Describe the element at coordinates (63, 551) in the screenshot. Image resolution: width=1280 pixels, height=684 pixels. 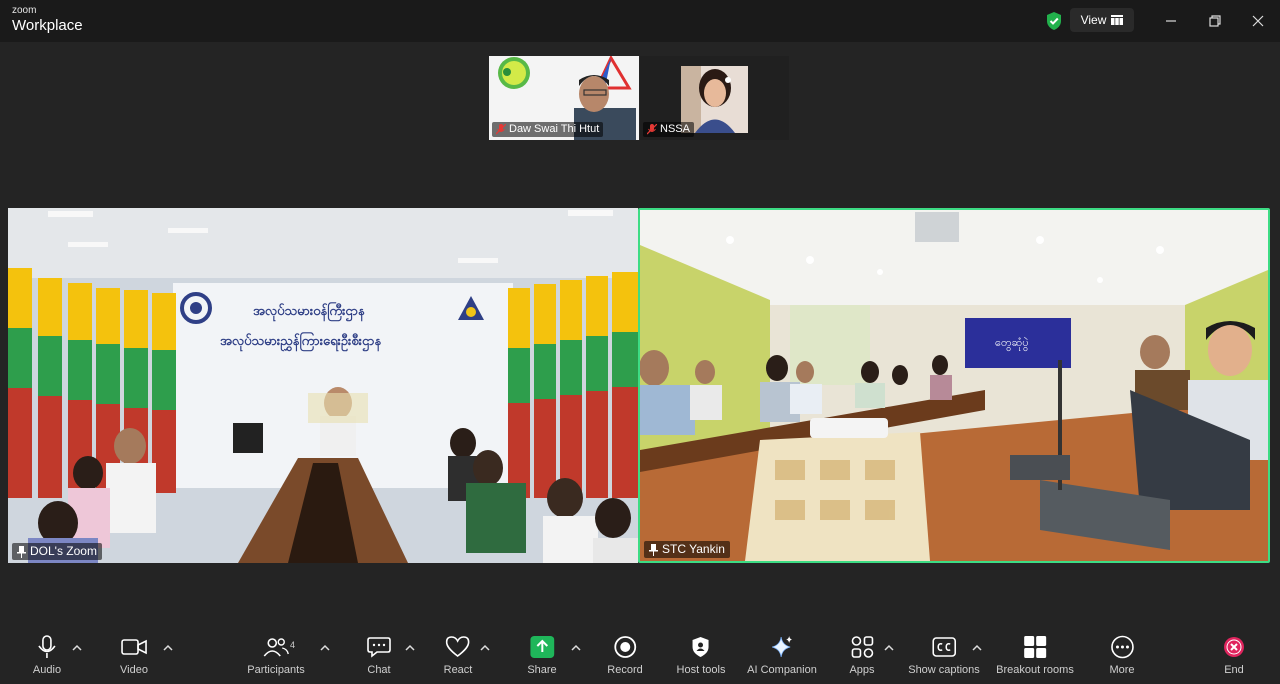
I see `video-name: DOL's Zoom` at that location.